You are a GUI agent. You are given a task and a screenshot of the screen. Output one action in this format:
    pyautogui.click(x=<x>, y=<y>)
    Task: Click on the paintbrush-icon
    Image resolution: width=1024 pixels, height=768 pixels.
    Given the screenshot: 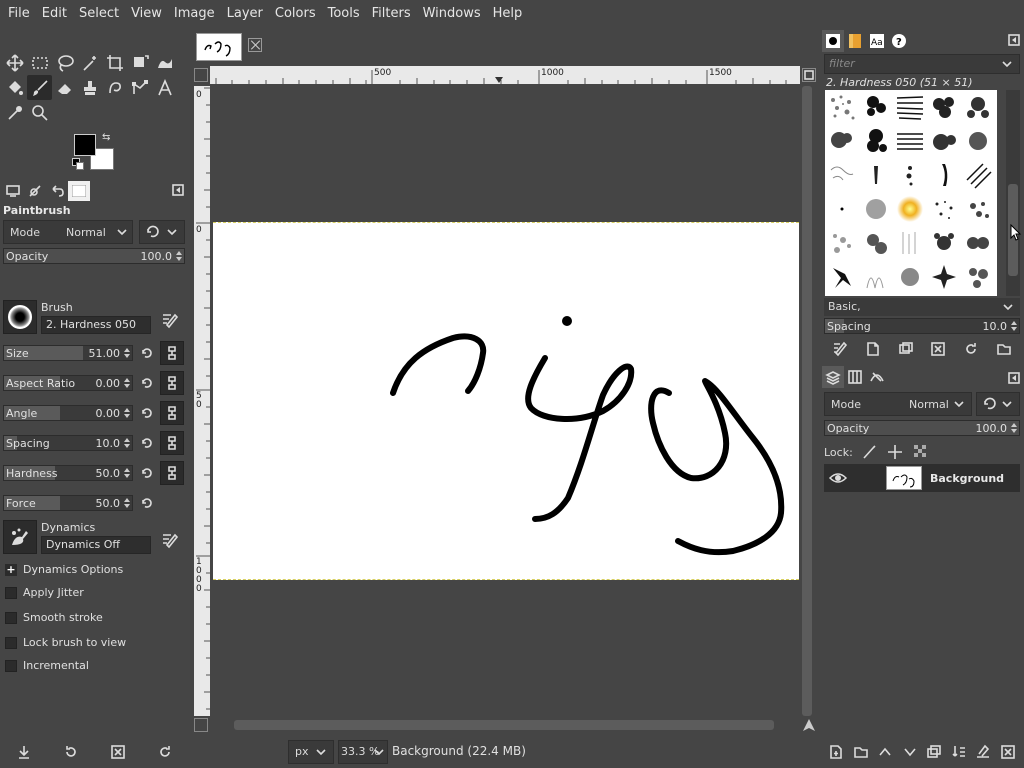 What is the action you would take?
    pyautogui.click(x=39, y=87)
    